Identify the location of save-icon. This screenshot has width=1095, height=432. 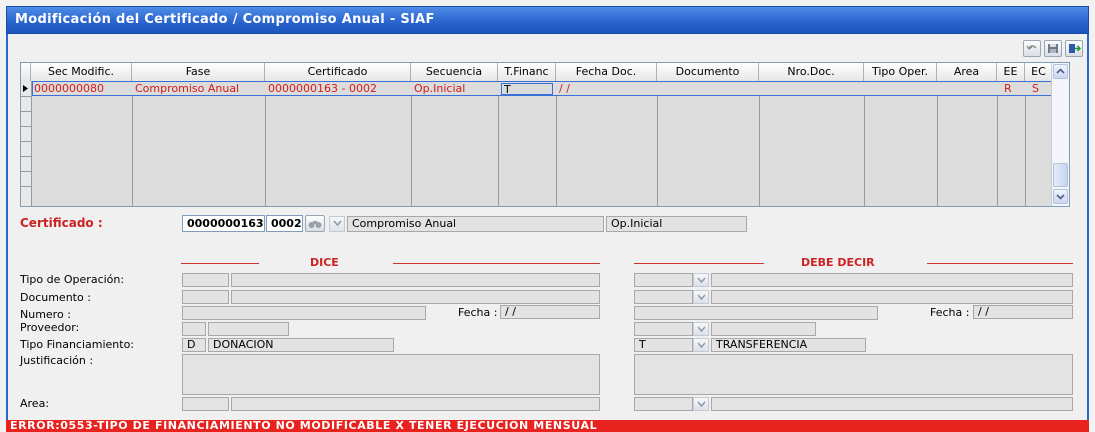
(1053, 48).